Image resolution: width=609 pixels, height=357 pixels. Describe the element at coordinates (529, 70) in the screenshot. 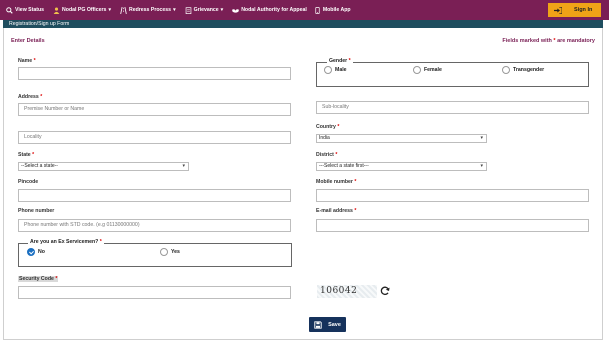

I see `gender-transgender-label: Transgender` at that location.